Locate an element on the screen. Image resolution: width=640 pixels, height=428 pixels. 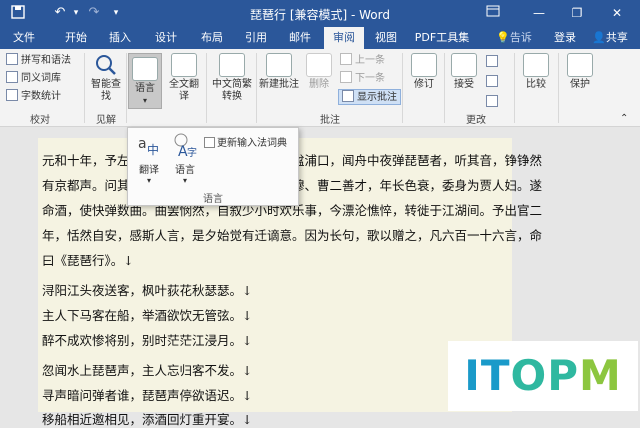
update-ime-dictionary-button: 更新输入法词典 is located at coordinates (245, 141).